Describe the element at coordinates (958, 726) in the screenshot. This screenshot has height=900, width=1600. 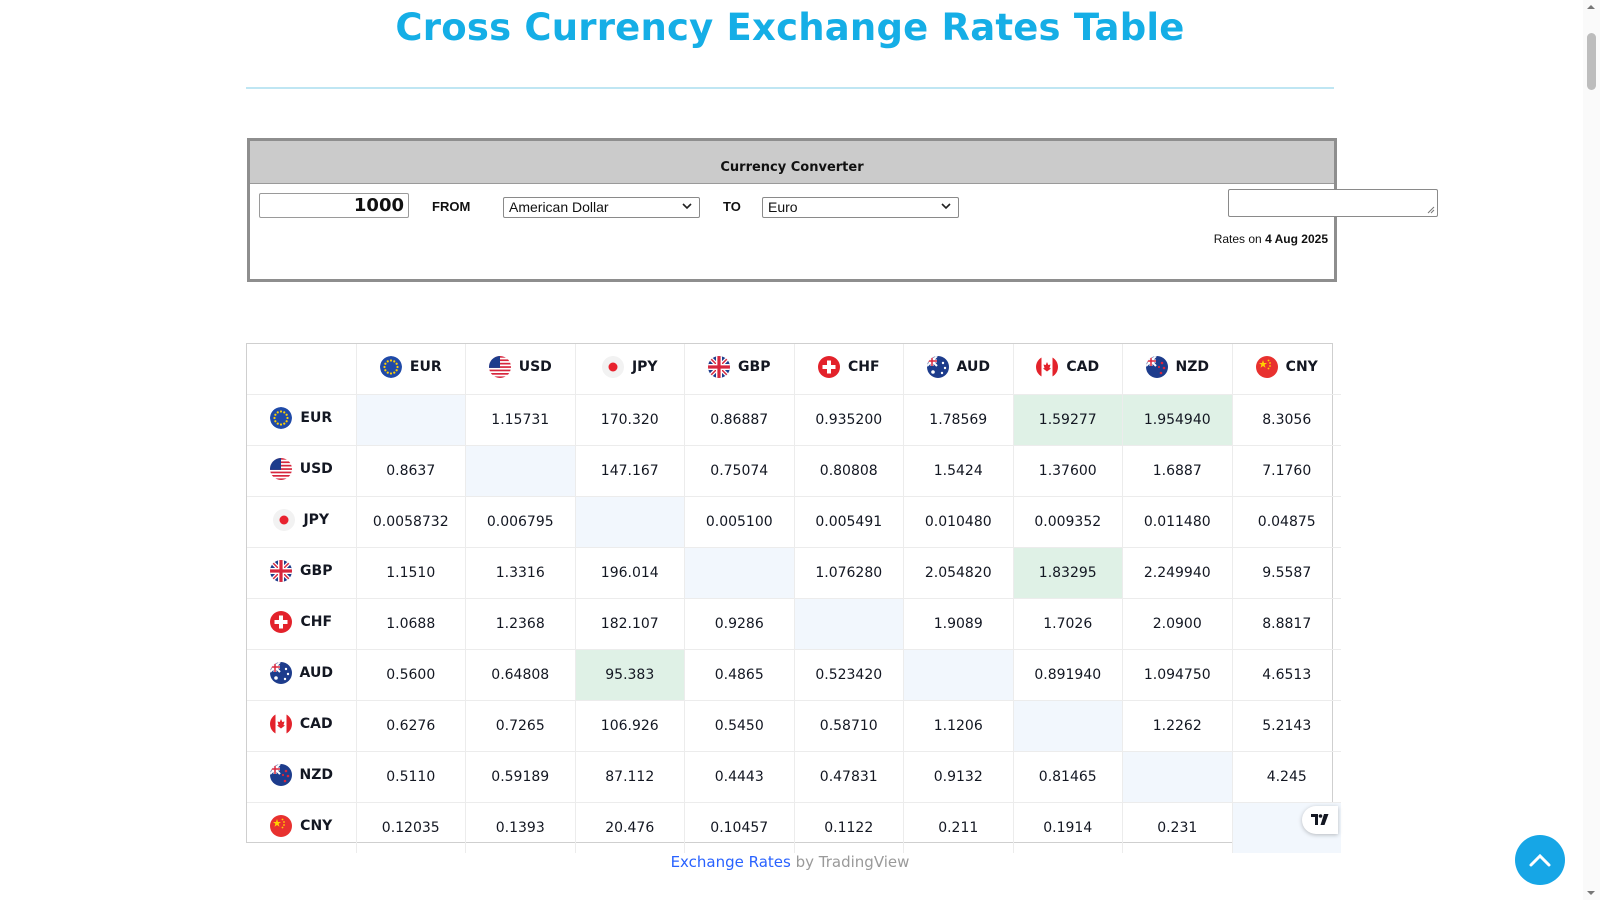
I see `rate-cell: 1.1206` at that location.